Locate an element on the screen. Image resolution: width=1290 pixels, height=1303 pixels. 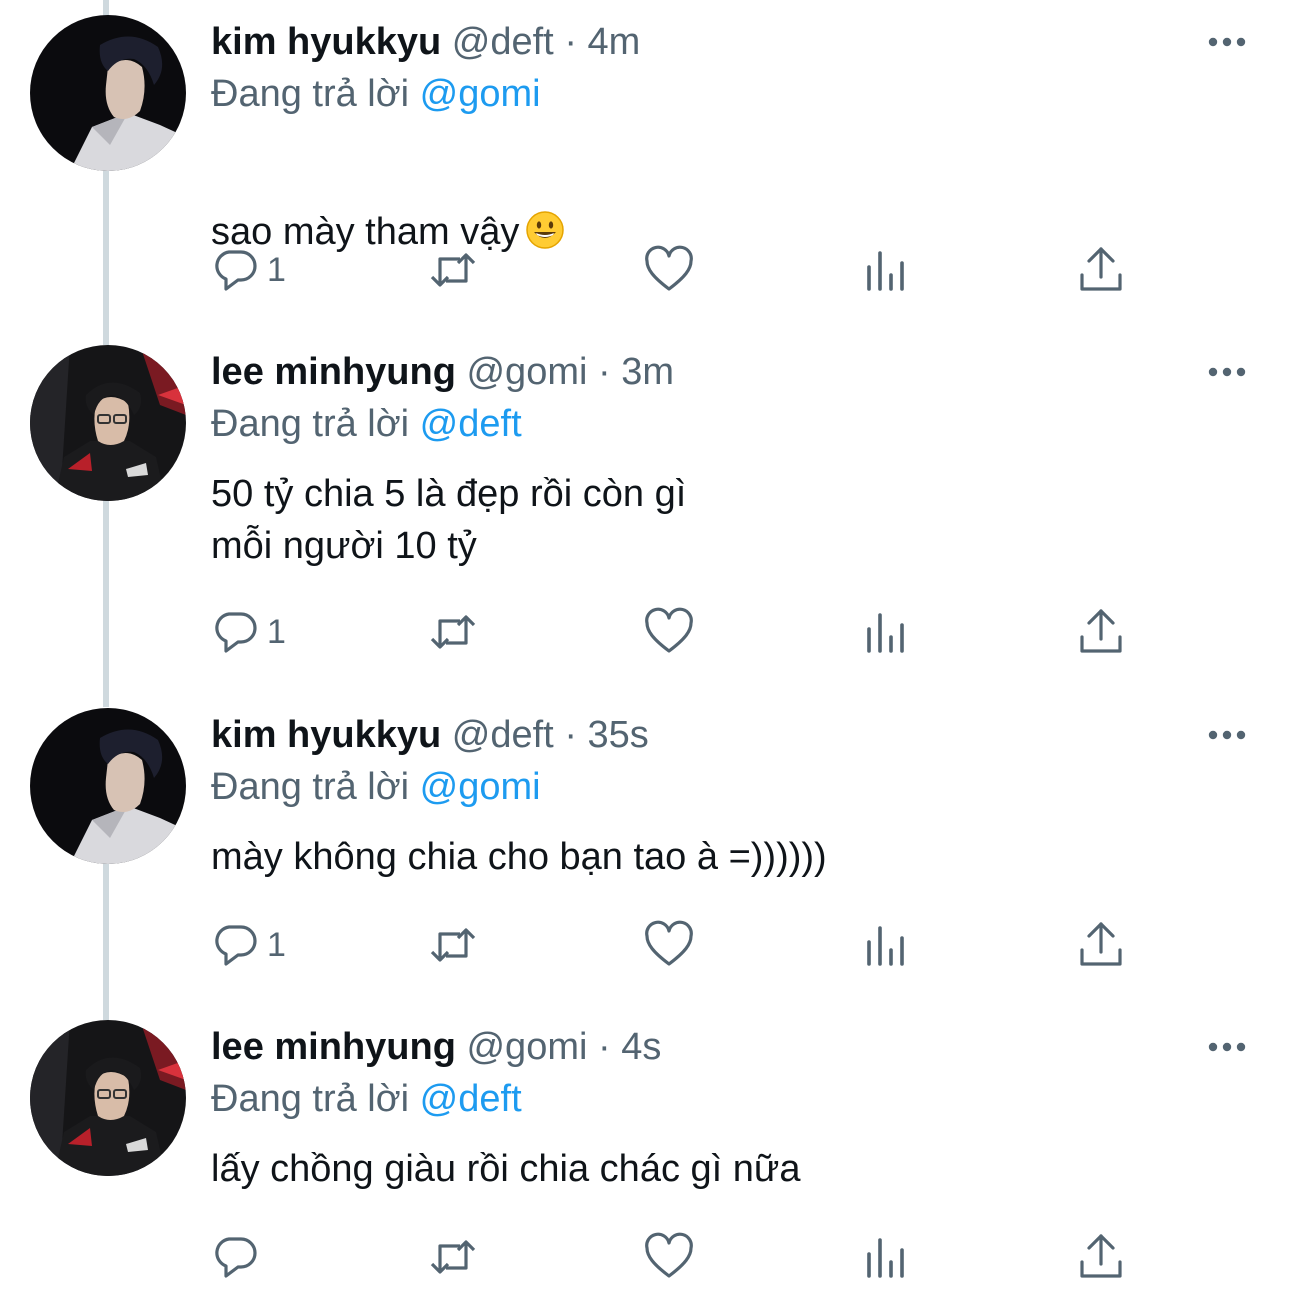
tweet-header: kim hyukkyu @deft · 4m is located at coordinates (425, 42).